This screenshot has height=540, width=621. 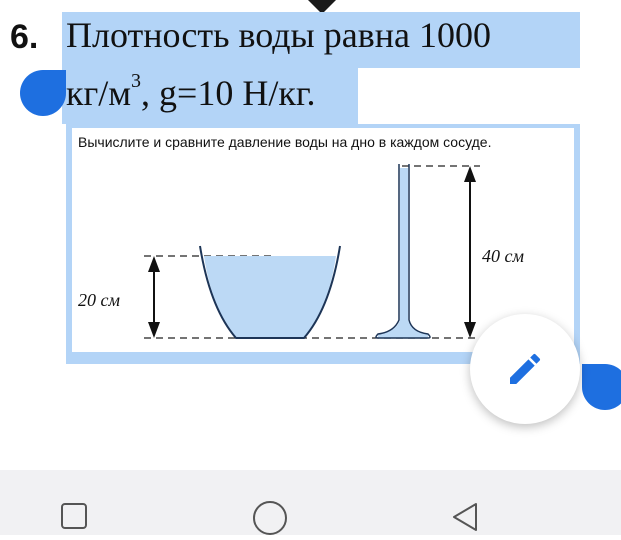 I want to click on back-triangle-icon, so click(x=465, y=517).